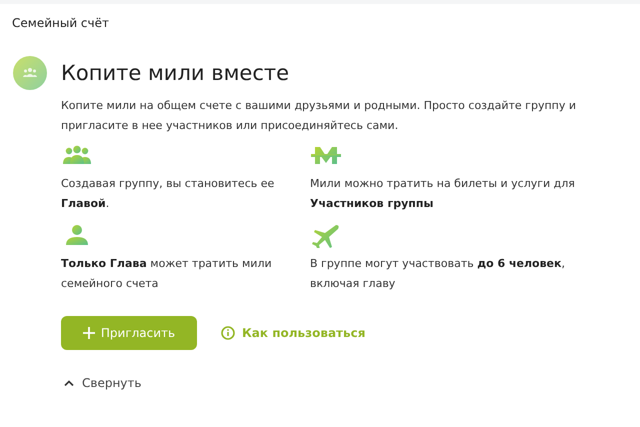 This screenshot has width=640, height=427. What do you see at coordinates (103, 383) in the screenshot?
I see `collapse-link: Свернуть` at bounding box center [103, 383].